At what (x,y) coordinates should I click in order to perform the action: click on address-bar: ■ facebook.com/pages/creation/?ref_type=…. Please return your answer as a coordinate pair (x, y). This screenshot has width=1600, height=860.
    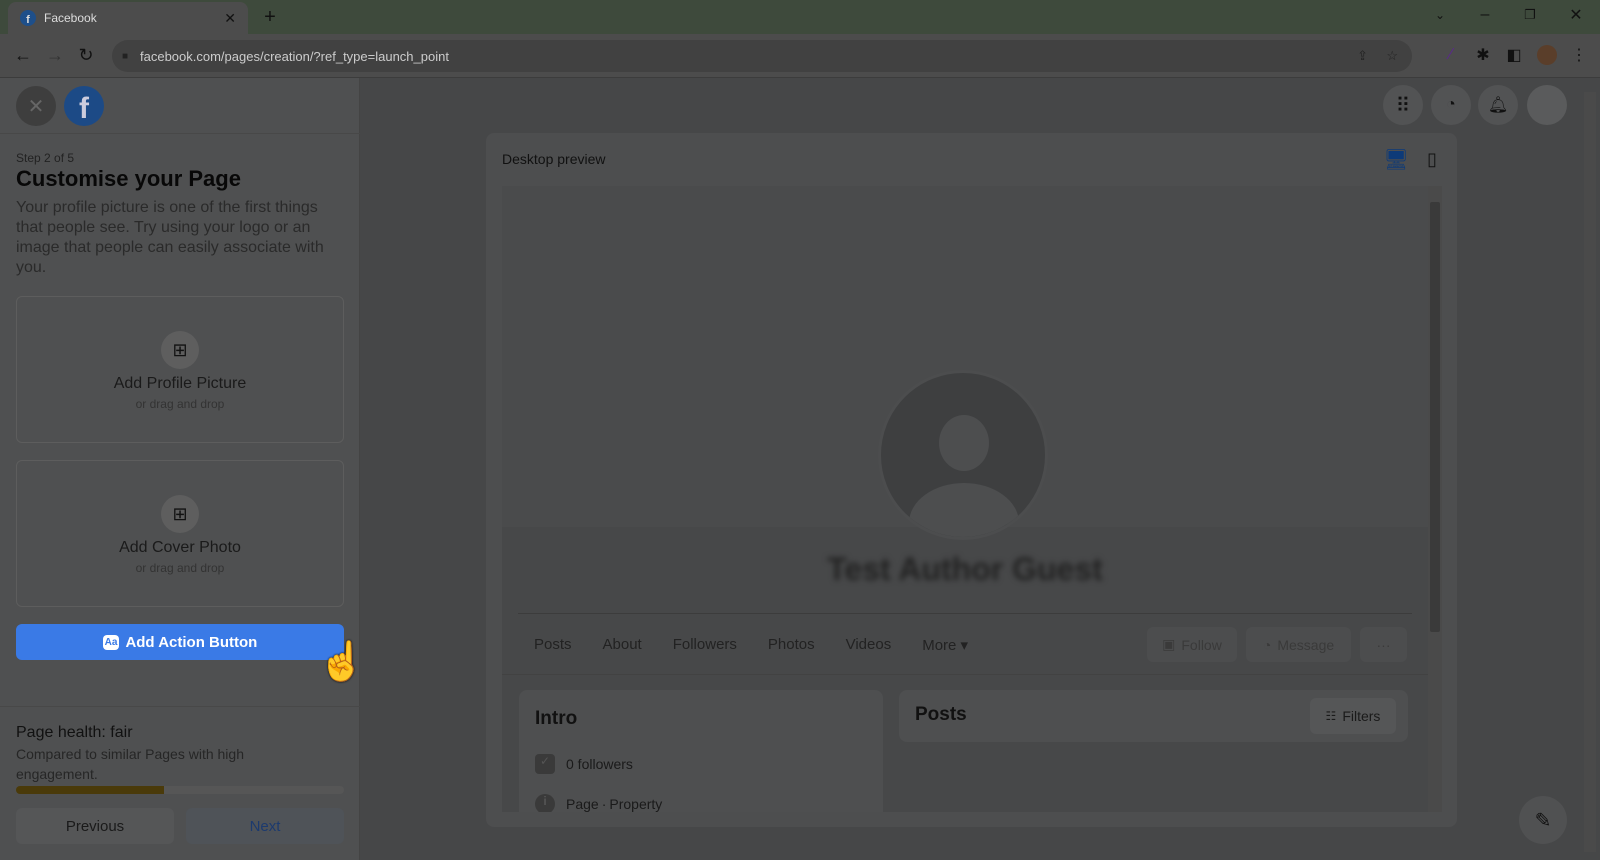
    Looking at the image, I should click on (762, 56).